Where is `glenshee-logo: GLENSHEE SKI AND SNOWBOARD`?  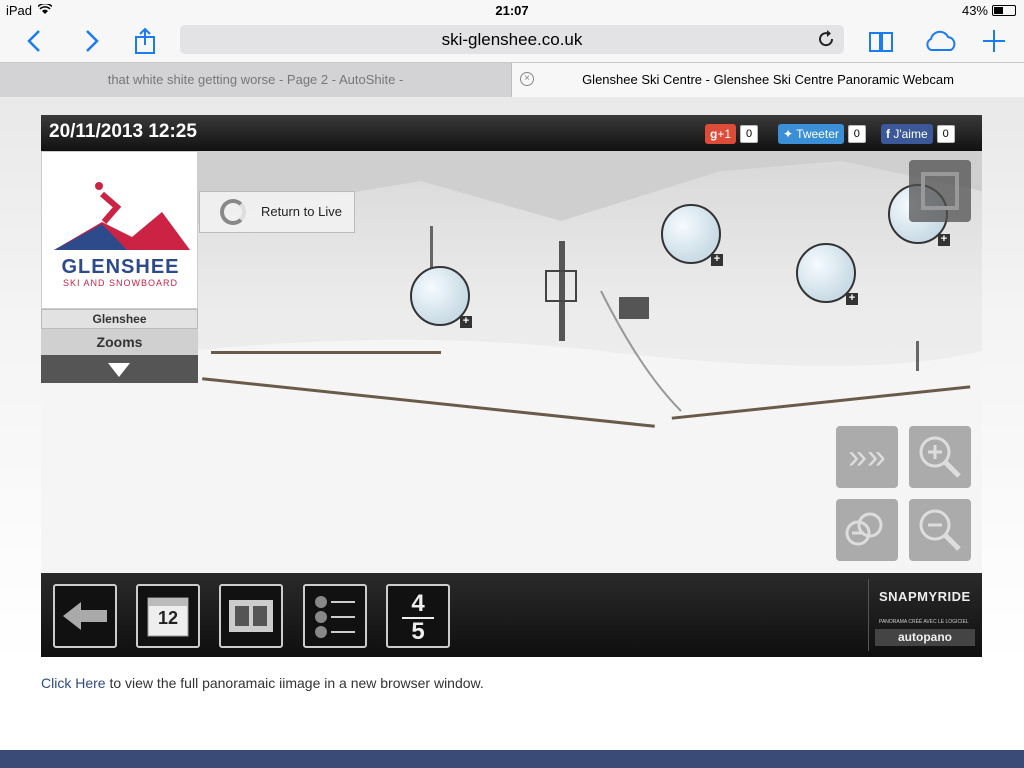
glenshee-logo: GLENSHEE SKI AND SNOWBOARD is located at coordinates (119, 230).